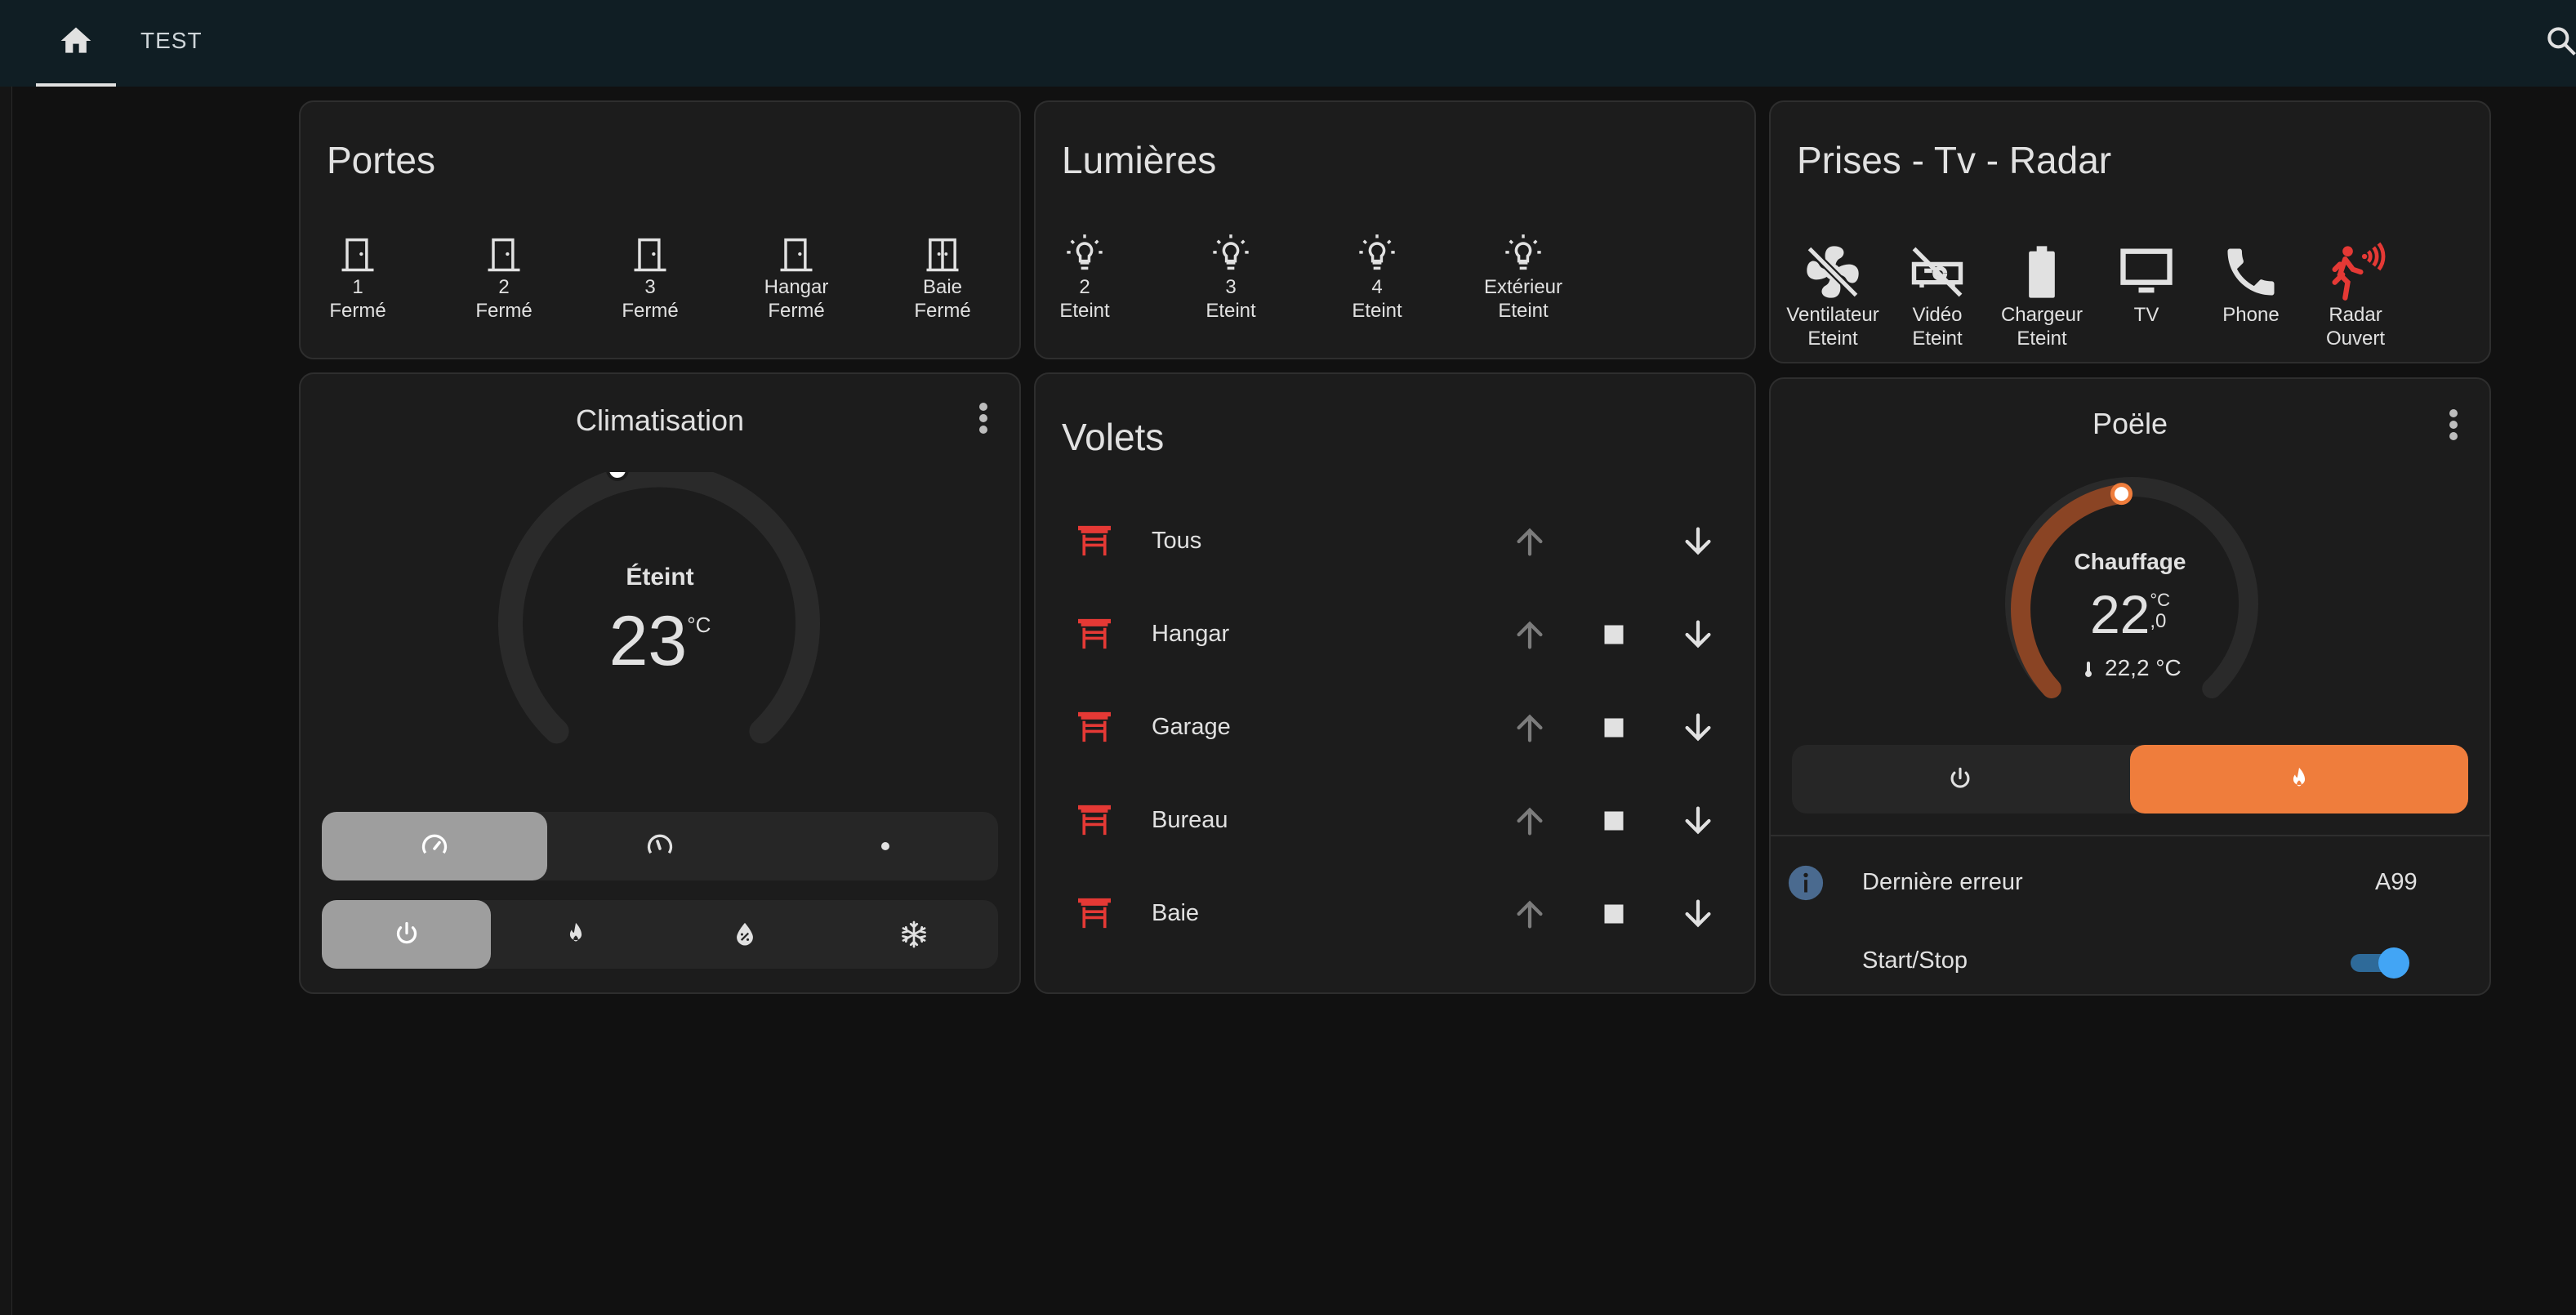 The width and height of the screenshot is (2576, 1315). I want to click on search-icon, so click(2559, 41).